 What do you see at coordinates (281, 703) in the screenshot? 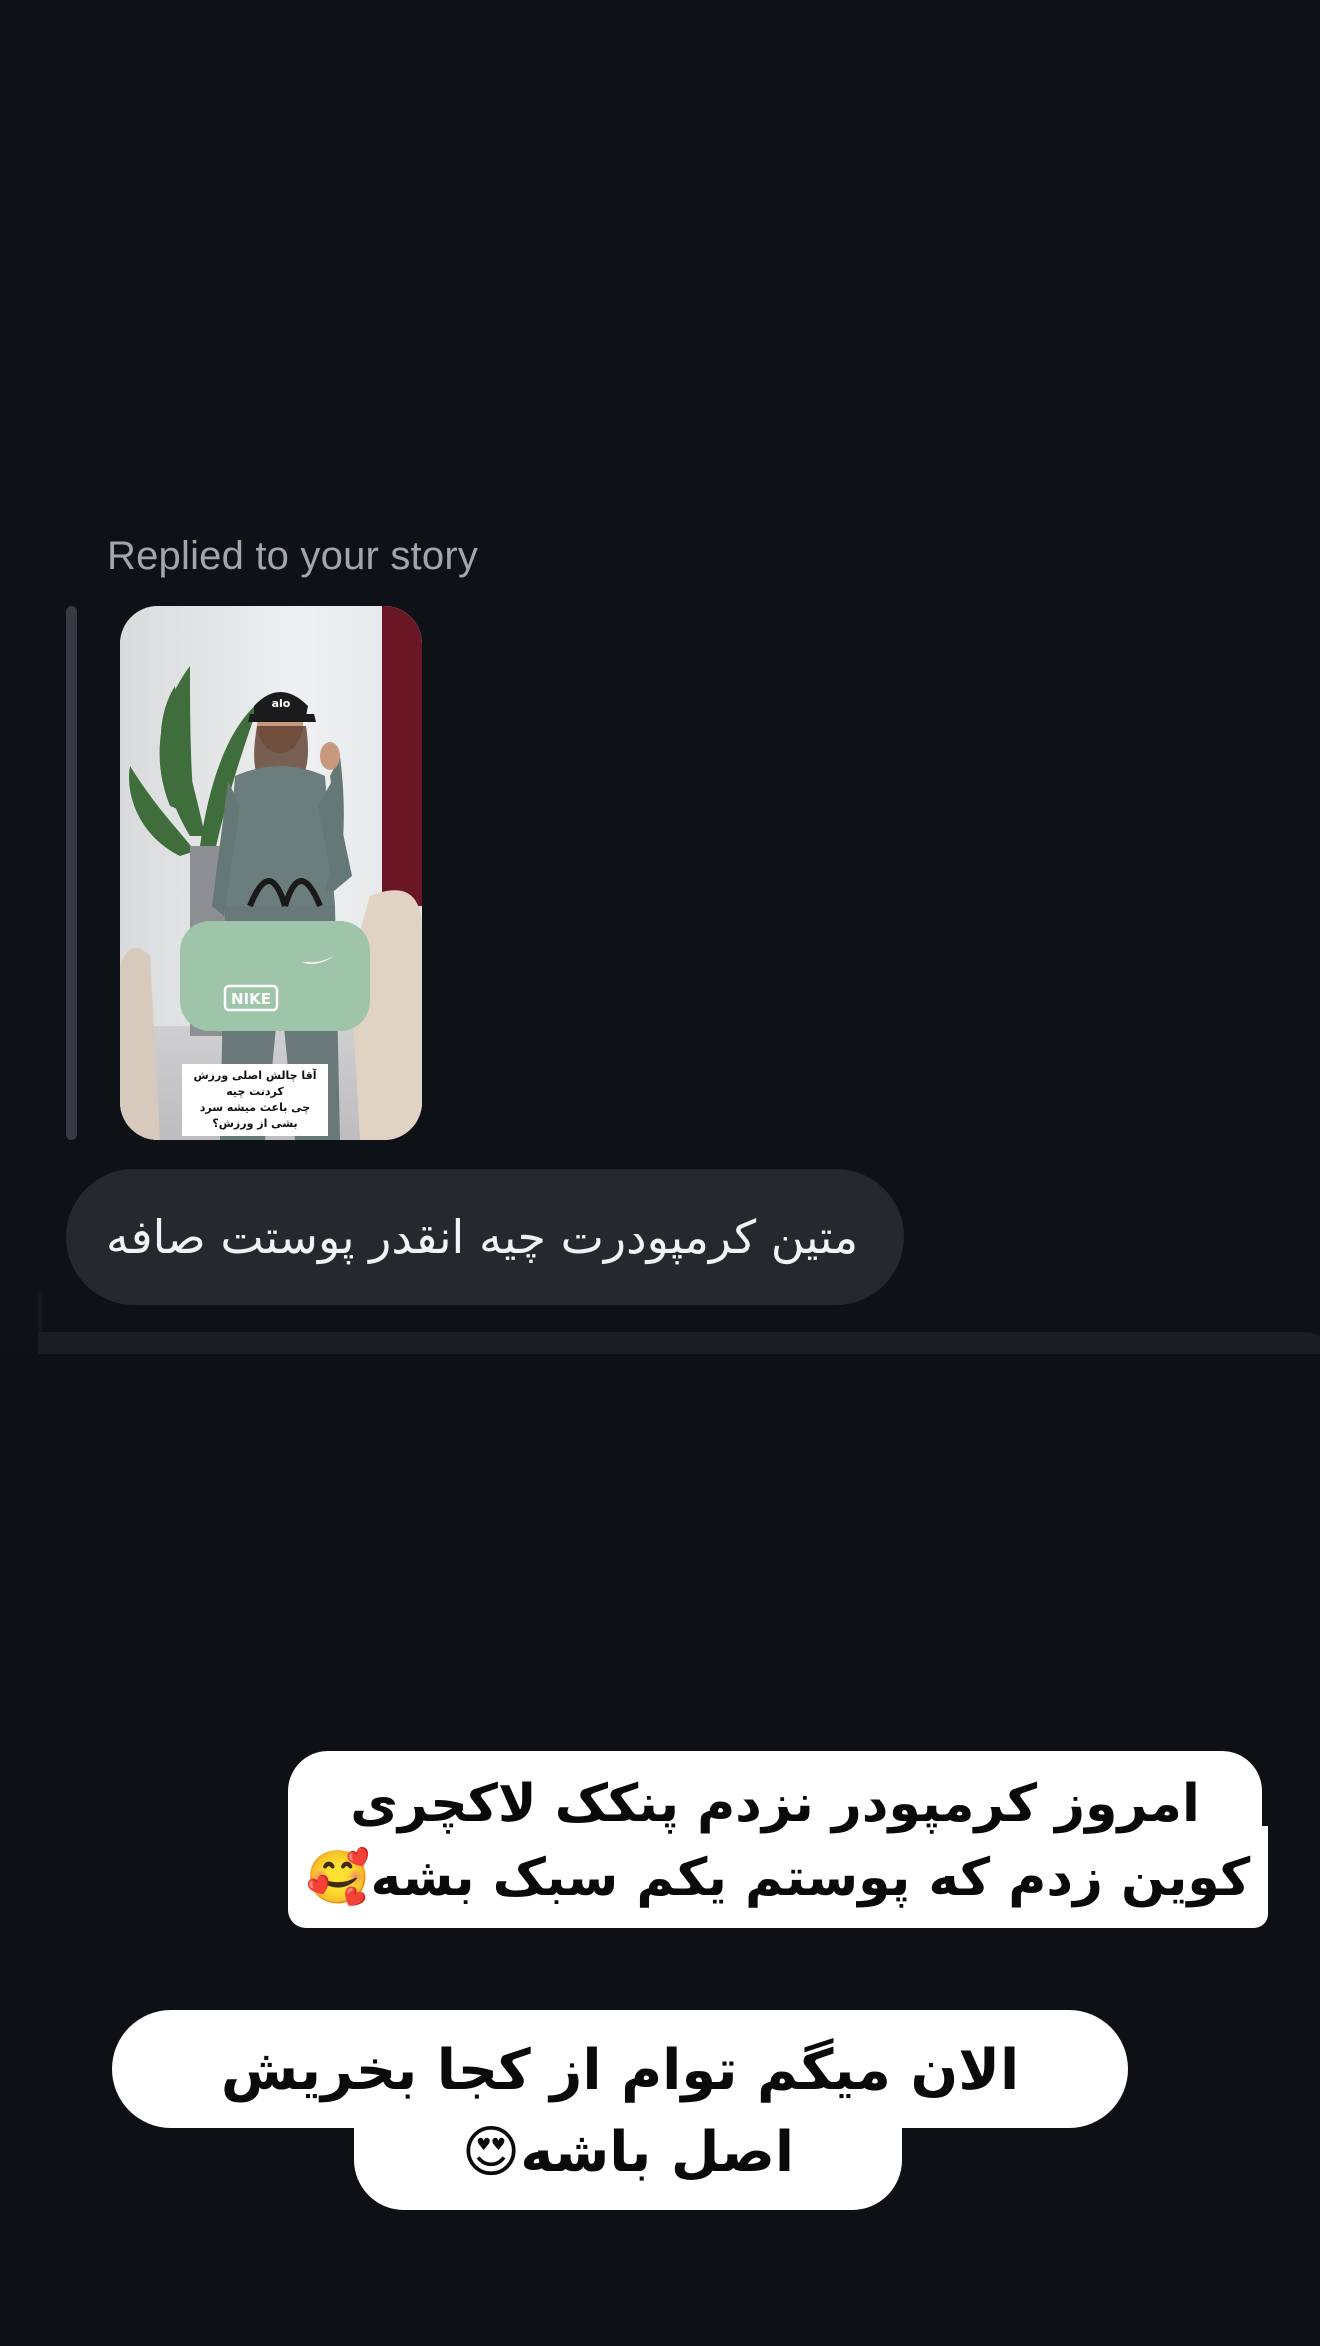
I see `cap-logo-text: alo` at bounding box center [281, 703].